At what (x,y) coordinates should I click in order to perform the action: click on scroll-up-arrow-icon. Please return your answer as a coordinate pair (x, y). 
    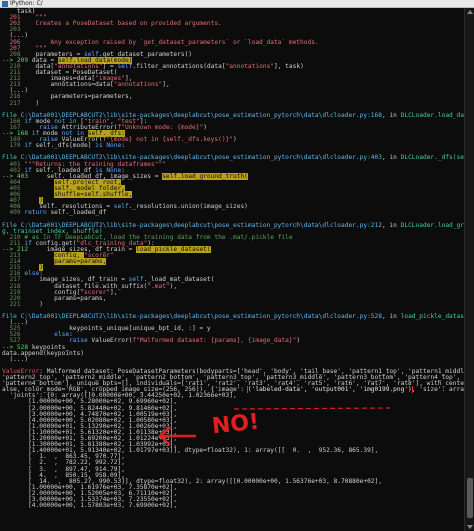
    Looking at the image, I should click on (470, 12).